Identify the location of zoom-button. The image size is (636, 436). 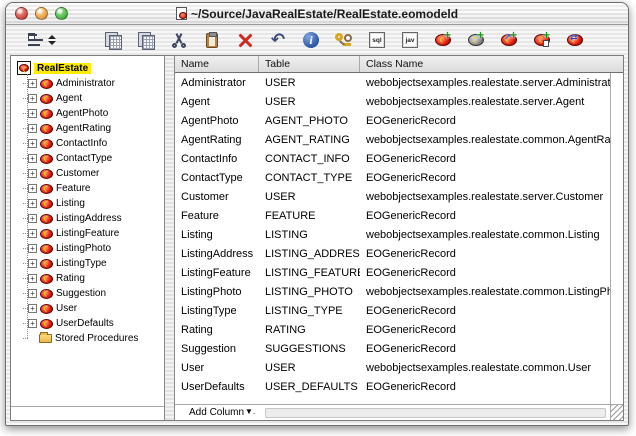
(61, 13).